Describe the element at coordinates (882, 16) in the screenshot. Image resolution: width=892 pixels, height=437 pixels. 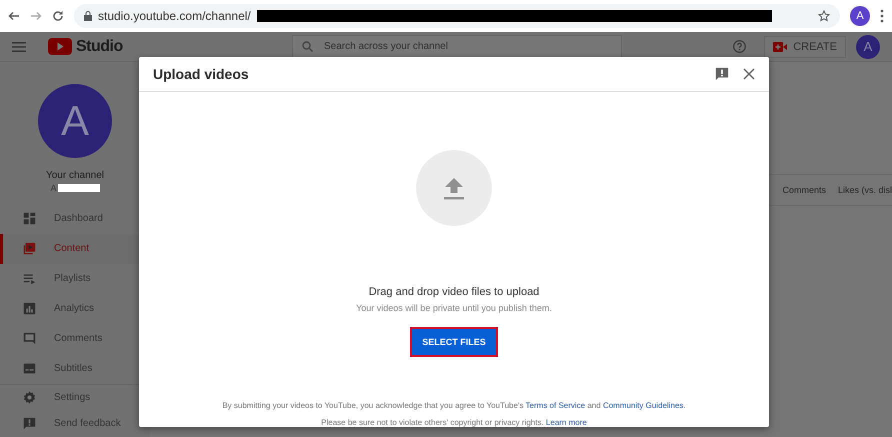
I see `menu-icon` at that location.